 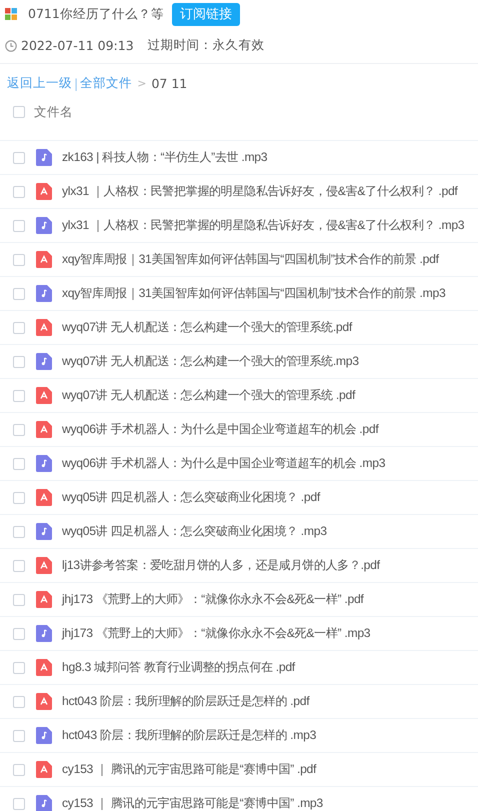 I want to click on file-name: jhj173 《荒野上的大师》：“就像你永永不会&死&一样” .pdf, so click(x=213, y=599).